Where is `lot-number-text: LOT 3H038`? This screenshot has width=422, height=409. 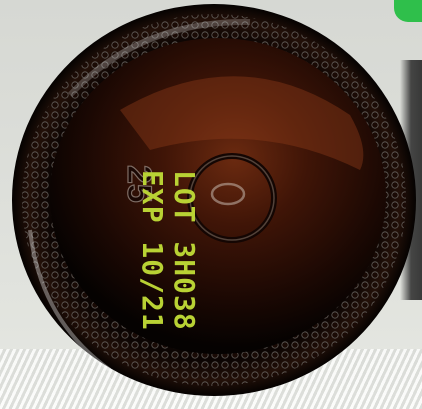
lot-number-text: LOT 3H038 is located at coordinates (184, 250).